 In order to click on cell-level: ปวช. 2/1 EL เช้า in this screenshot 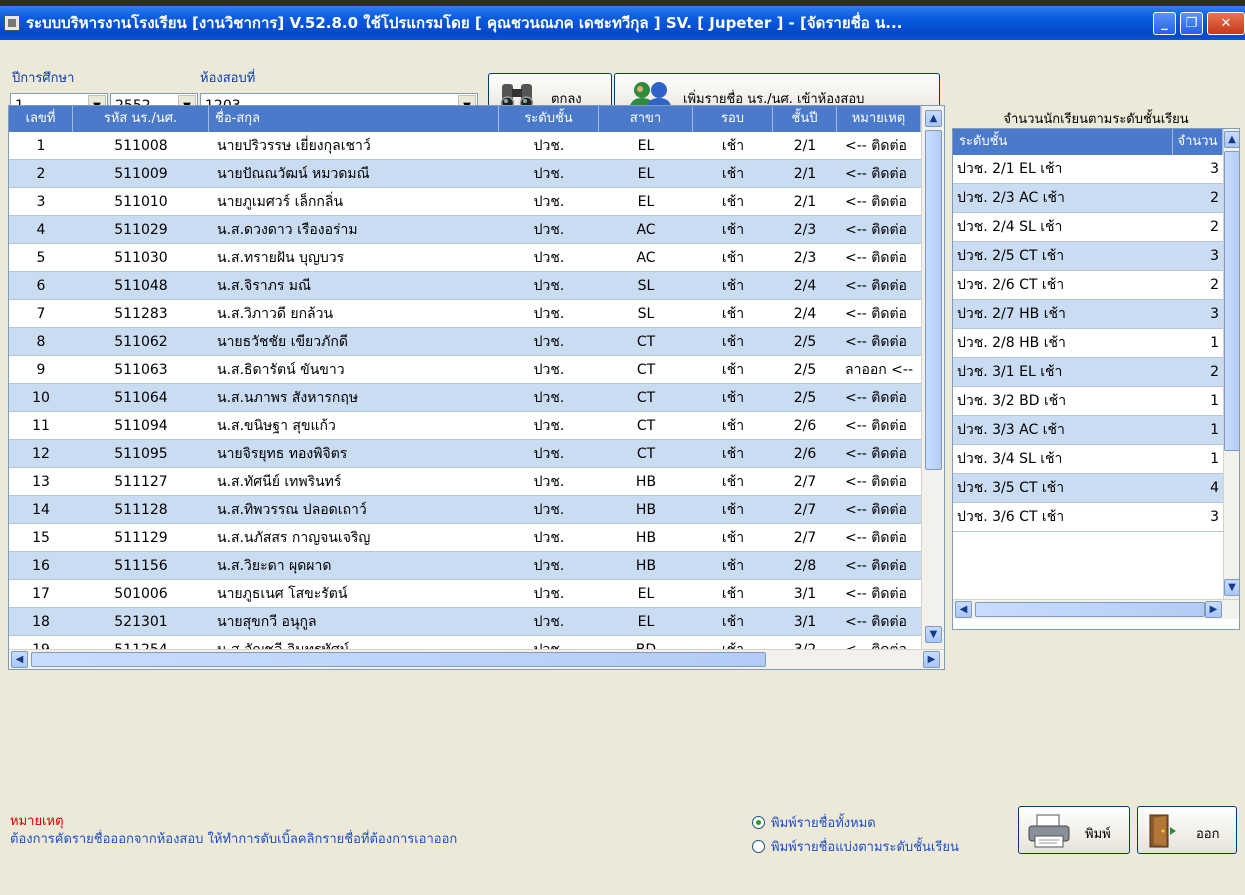, I will do `click(1010, 169)`.